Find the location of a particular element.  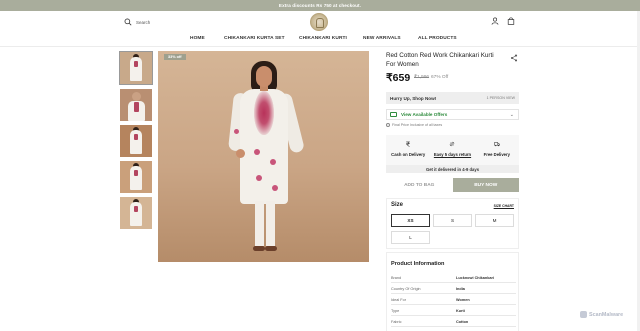

nav-kurti: CHIKANKARI KURTI is located at coordinates (323, 38).